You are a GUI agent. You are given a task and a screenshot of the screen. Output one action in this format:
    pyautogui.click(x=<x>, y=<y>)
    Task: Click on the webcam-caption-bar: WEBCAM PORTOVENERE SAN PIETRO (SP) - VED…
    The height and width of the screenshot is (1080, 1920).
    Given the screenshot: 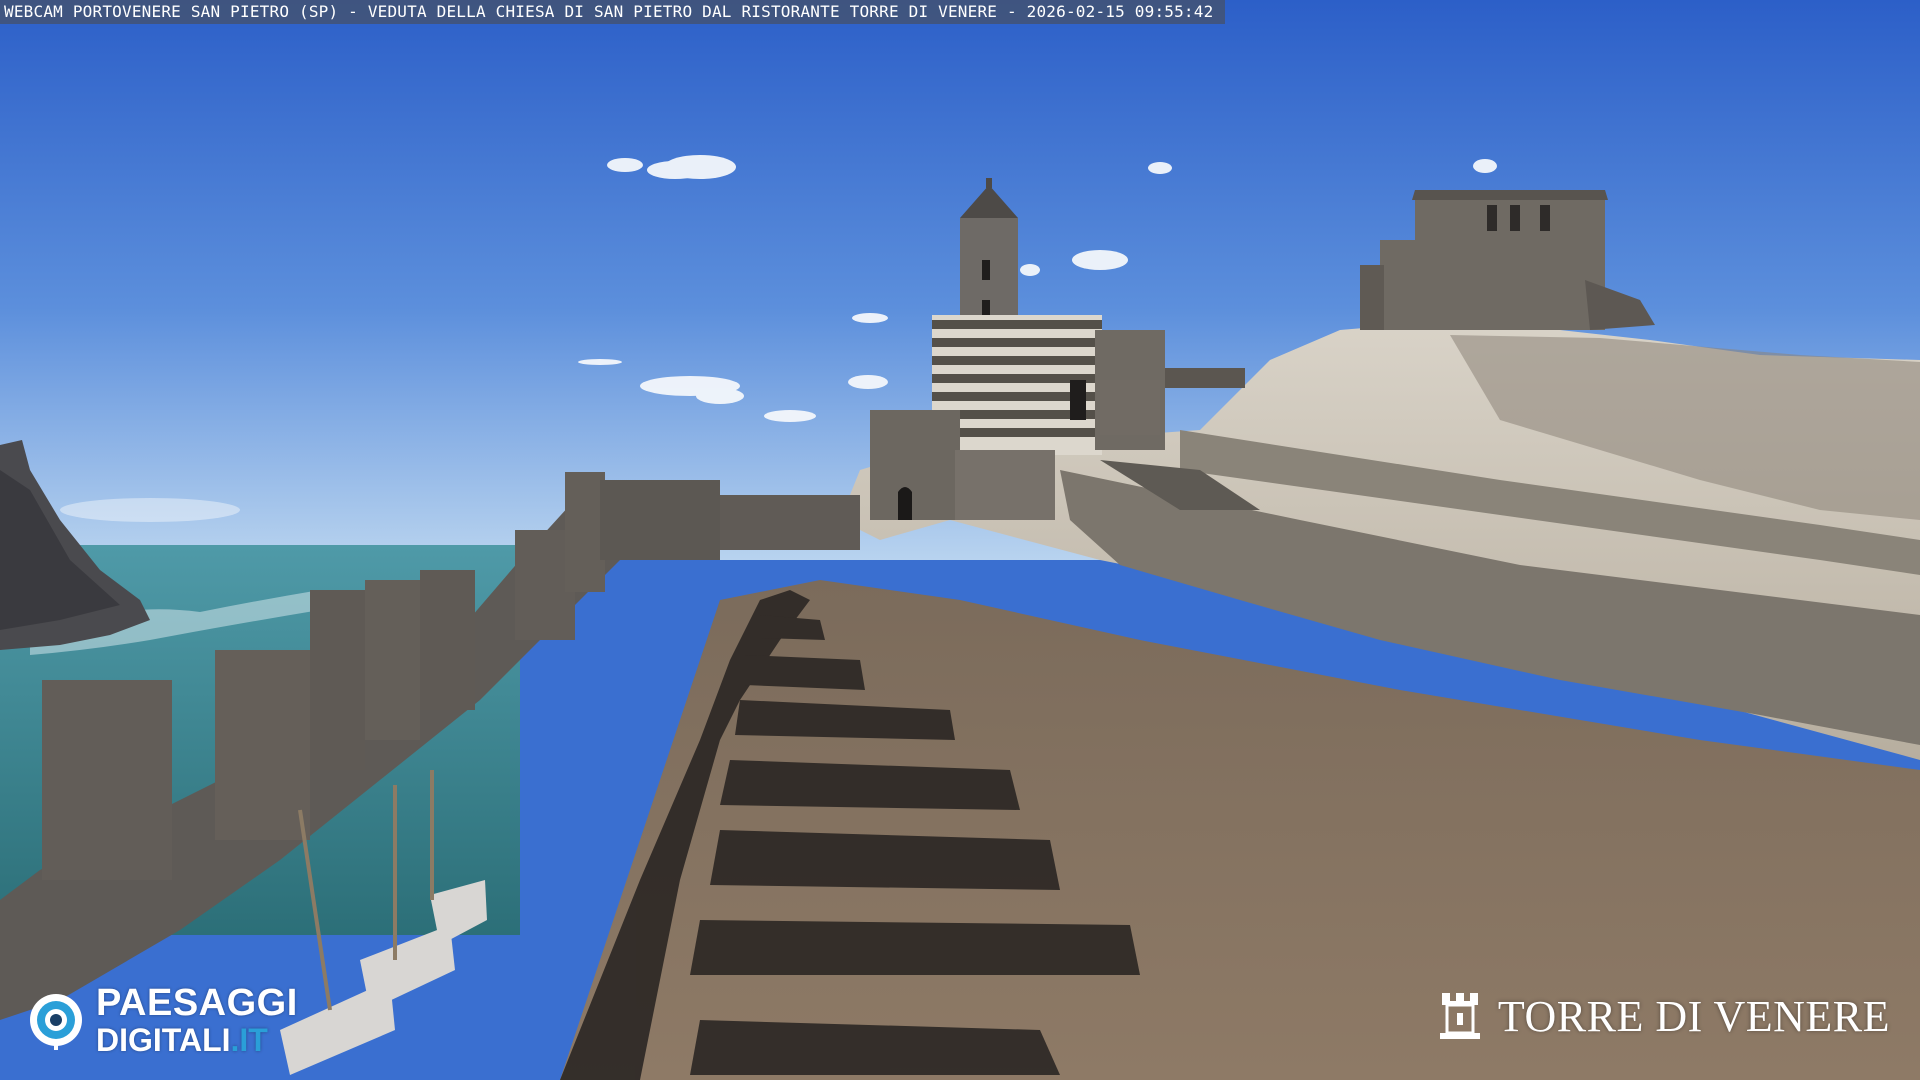 What is the action you would take?
    pyautogui.click(x=613, y=12)
    